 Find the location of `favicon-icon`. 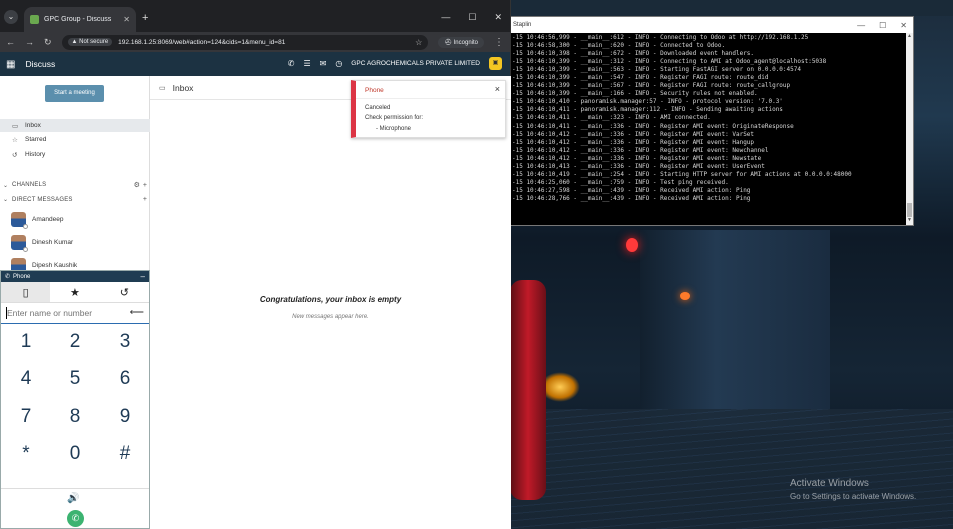

favicon-icon is located at coordinates (34, 19).